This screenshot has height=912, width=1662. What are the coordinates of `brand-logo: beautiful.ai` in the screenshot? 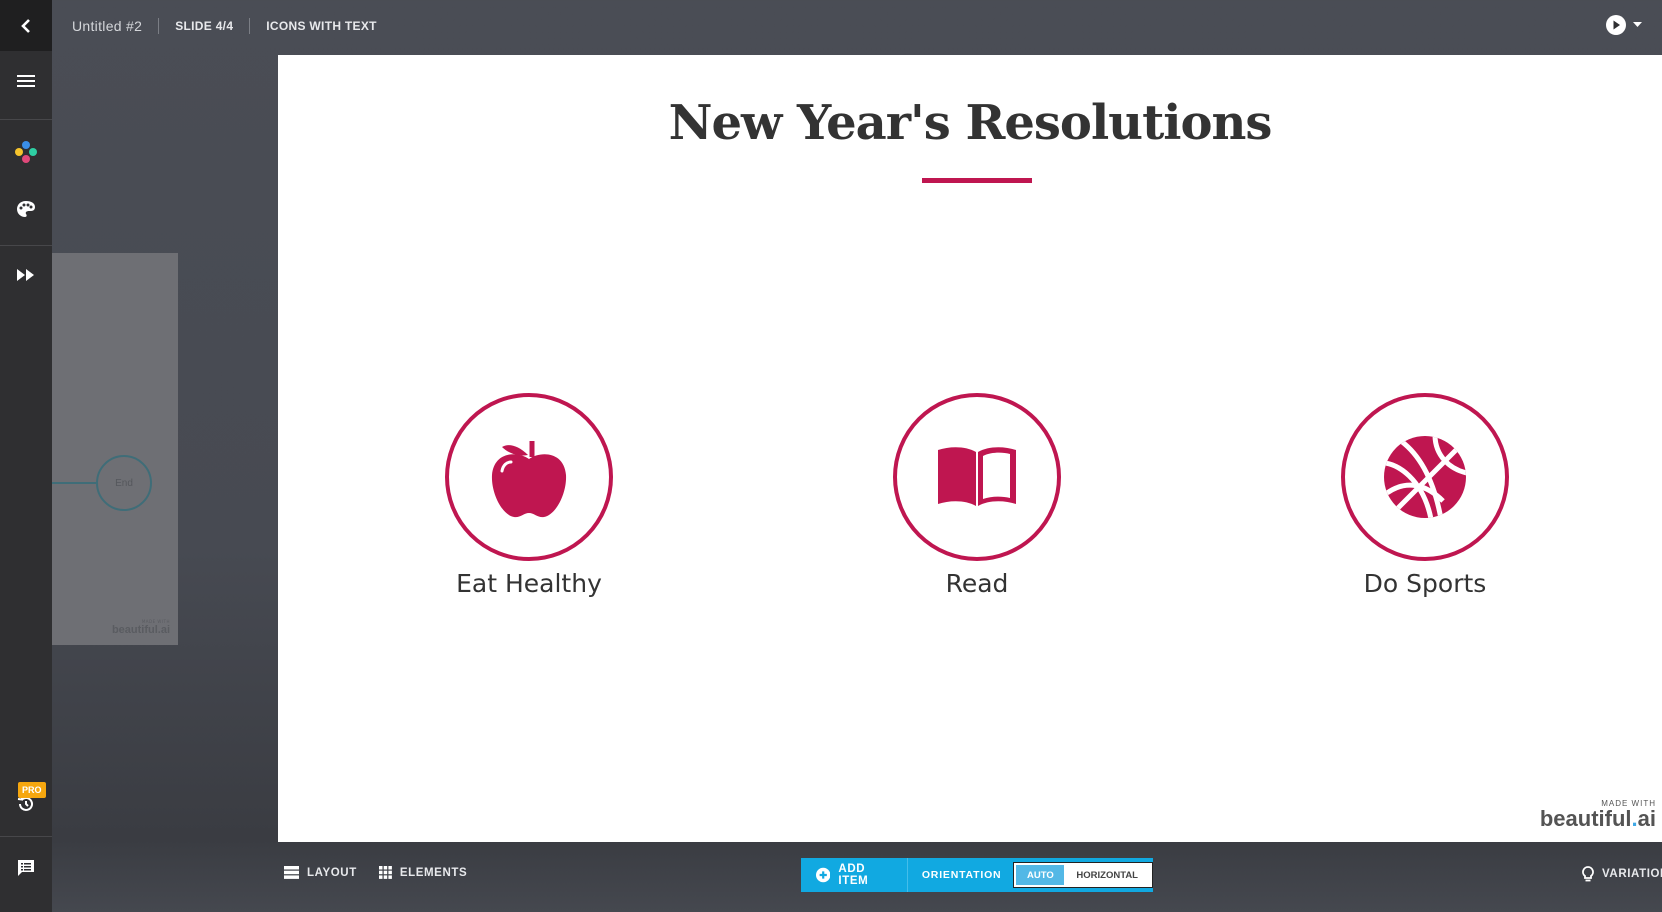 It's located at (1598, 819).